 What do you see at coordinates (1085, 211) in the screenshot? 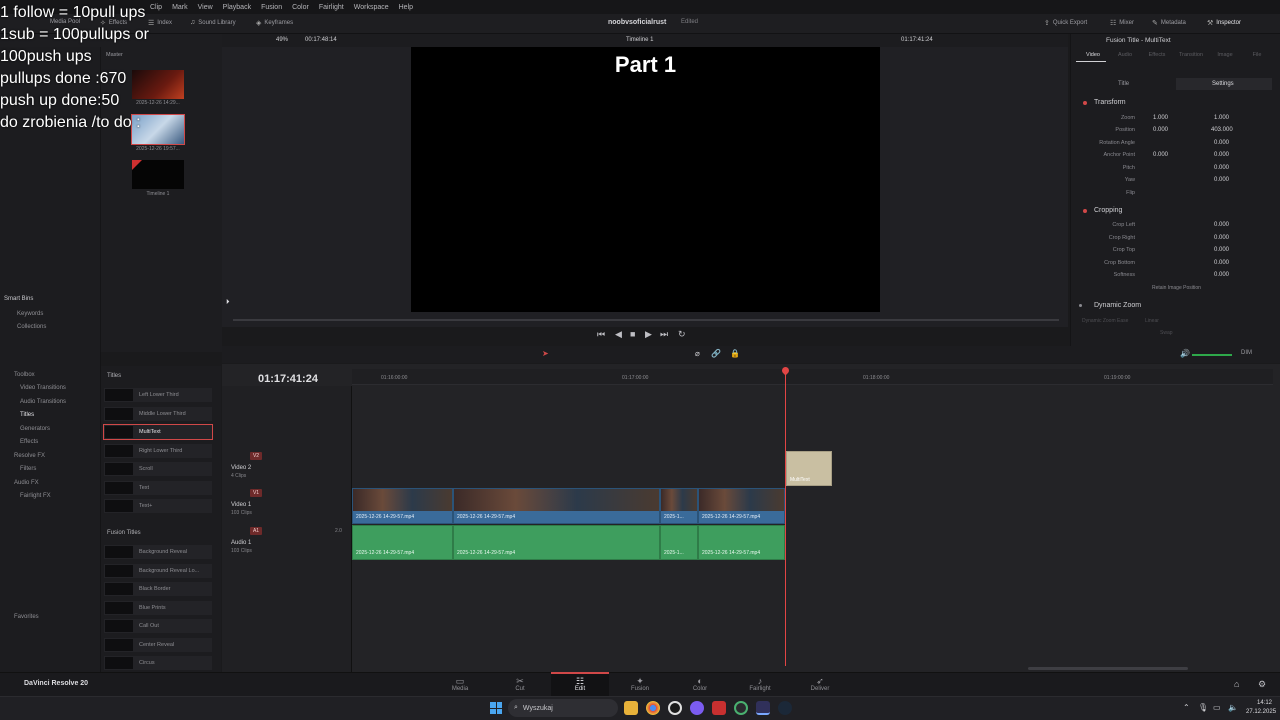
I see `cropping-enabled-dot` at bounding box center [1085, 211].